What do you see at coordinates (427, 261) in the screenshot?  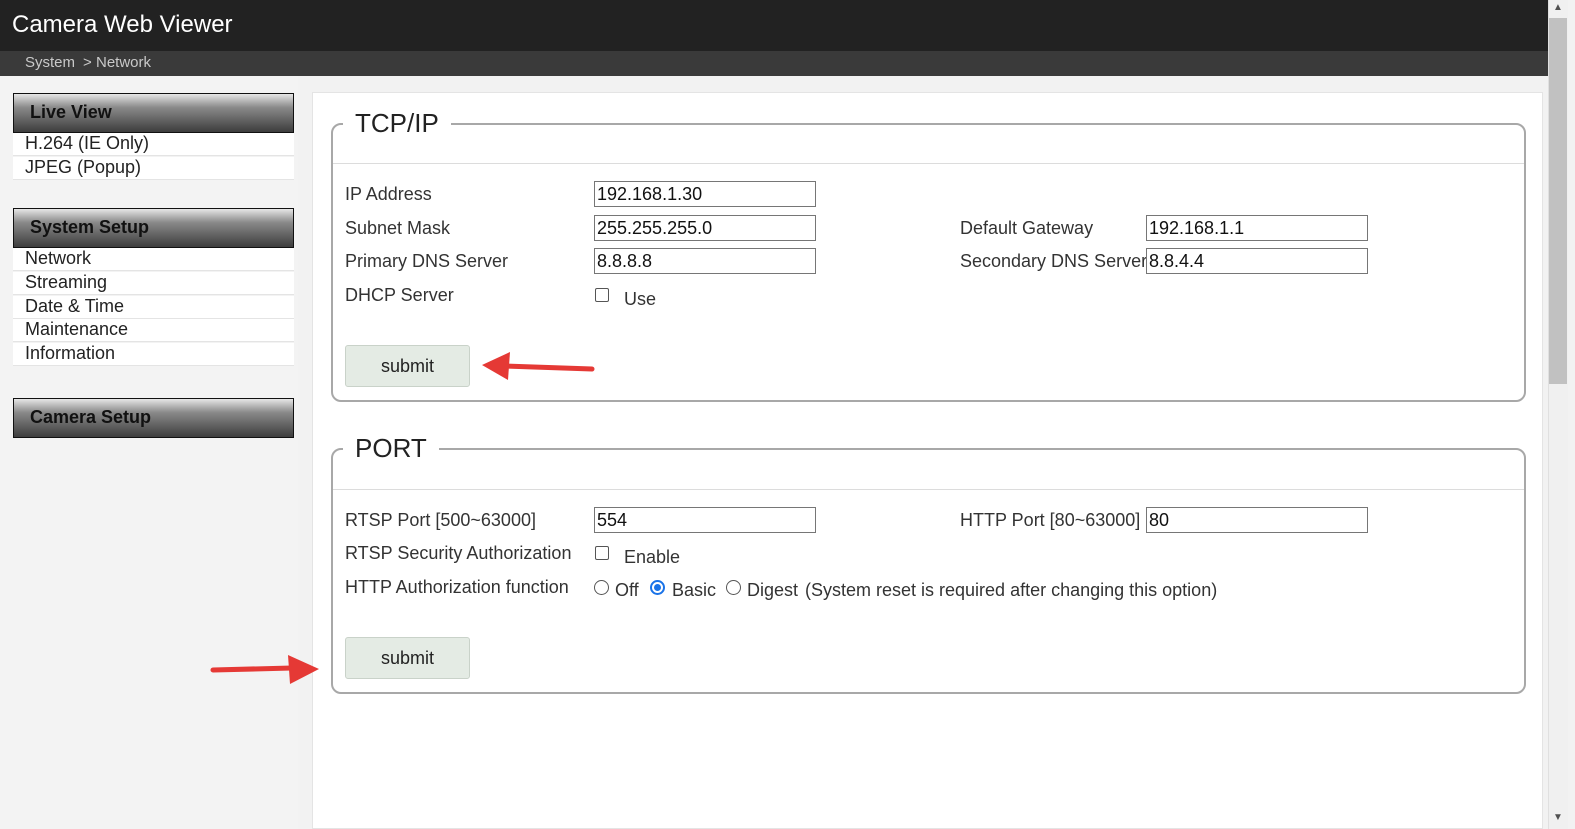 I see `primary-dns-label: Primary DNS Server` at bounding box center [427, 261].